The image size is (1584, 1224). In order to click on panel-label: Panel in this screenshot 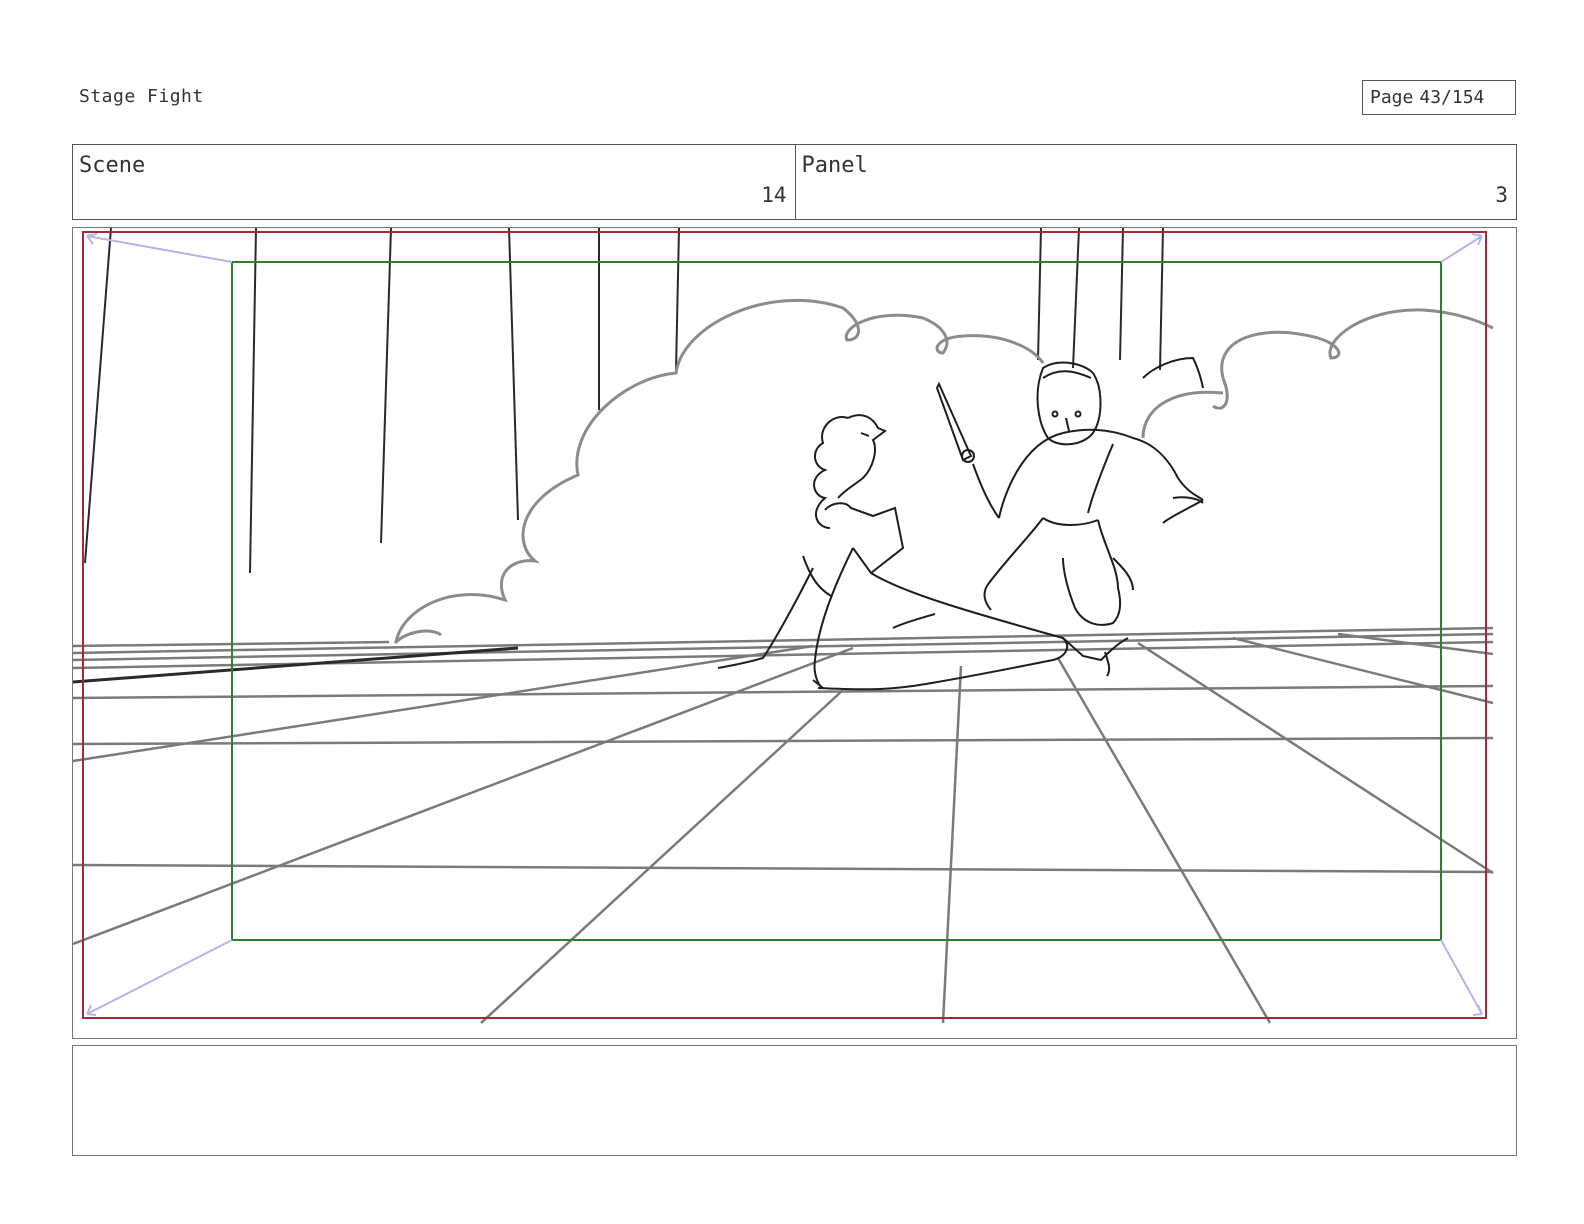, I will do `click(834, 165)`.